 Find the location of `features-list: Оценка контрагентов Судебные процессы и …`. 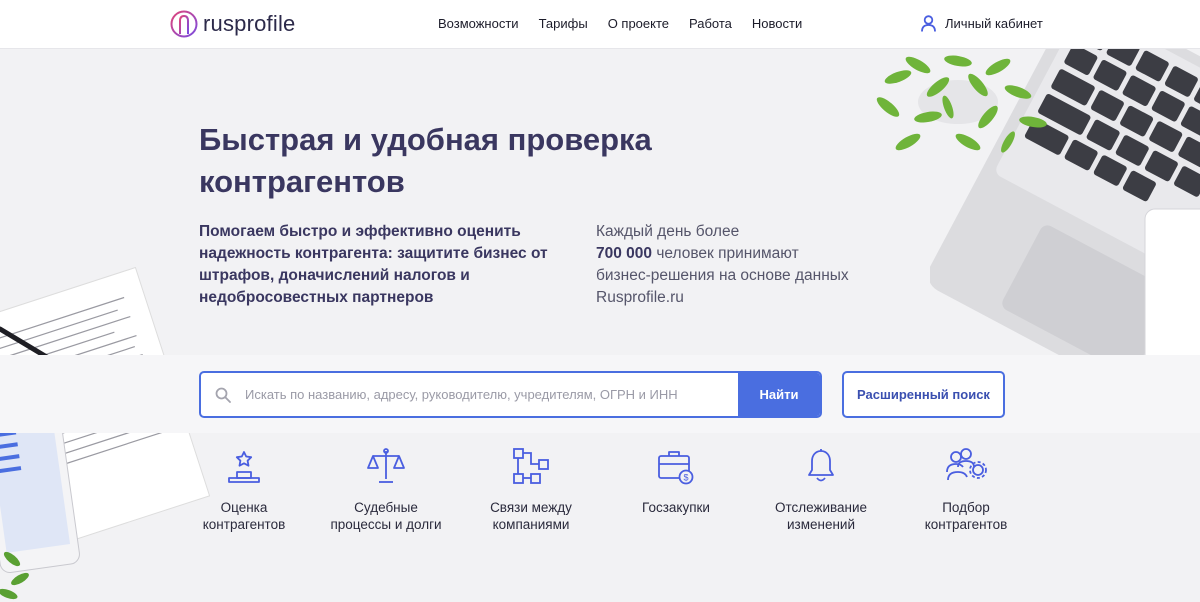

features-list: Оценка контрагентов Судебные процессы и … is located at coordinates (609, 496).